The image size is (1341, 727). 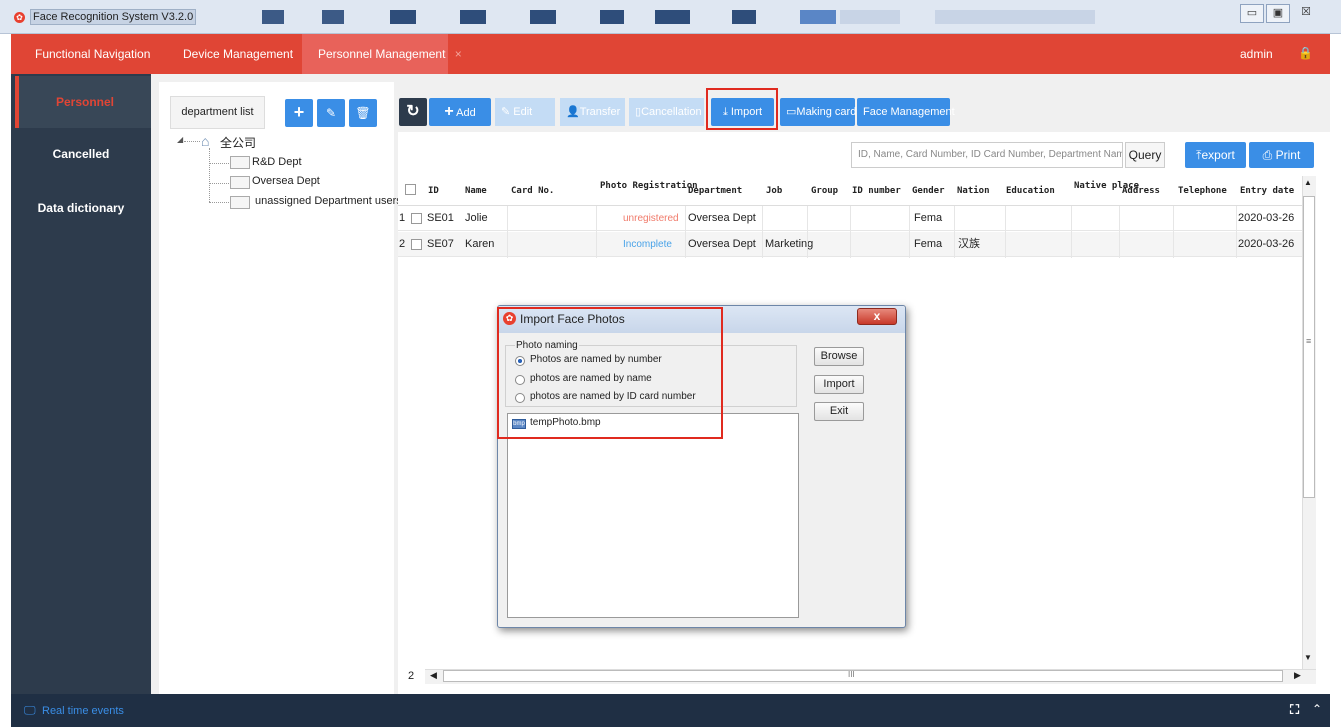 What do you see at coordinates (458, 54) in the screenshot?
I see `tab-close-icon: ×` at bounding box center [458, 54].